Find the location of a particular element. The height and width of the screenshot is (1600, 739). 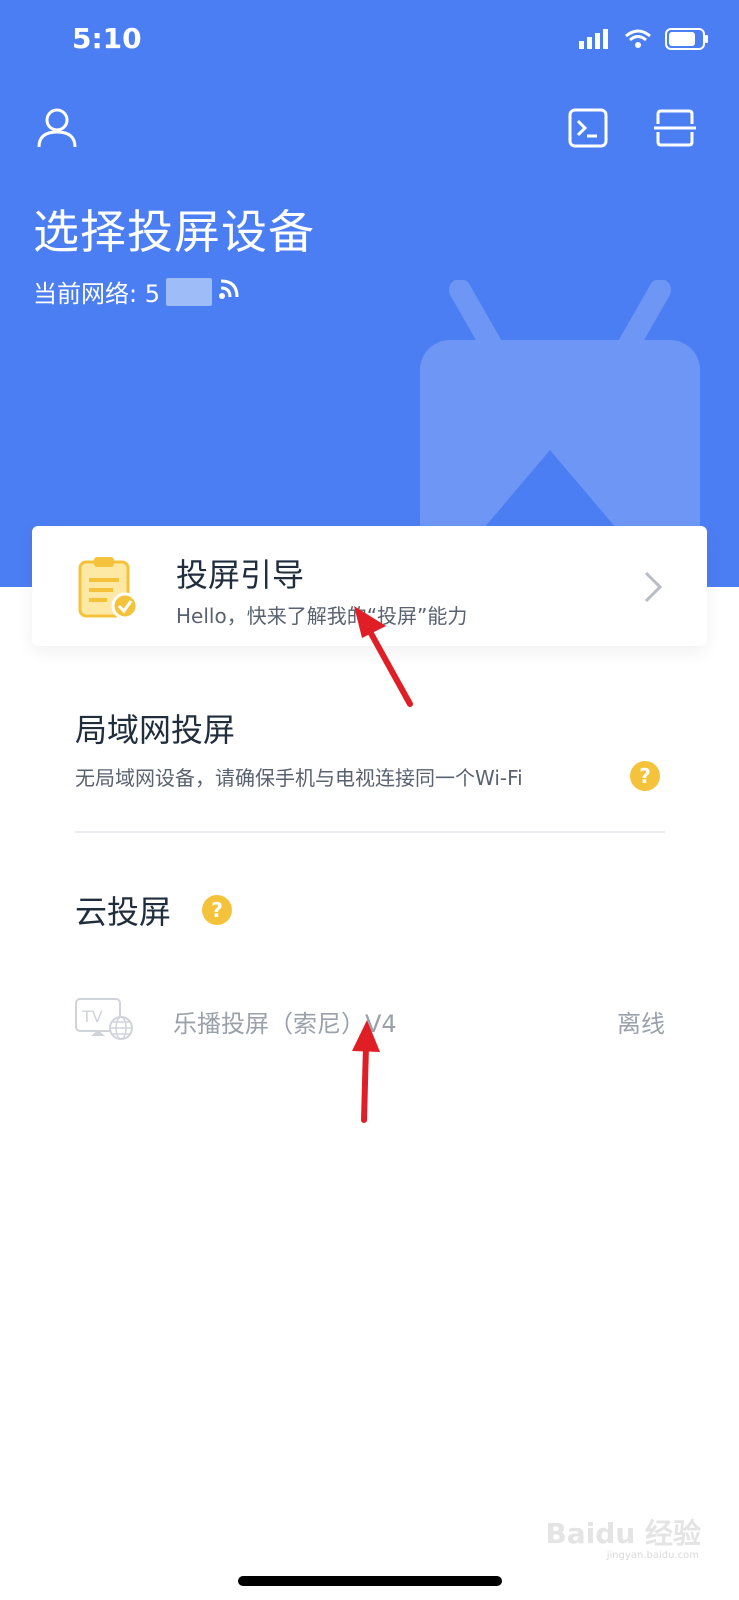

status-time: 5:10 is located at coordinates (107, 38).